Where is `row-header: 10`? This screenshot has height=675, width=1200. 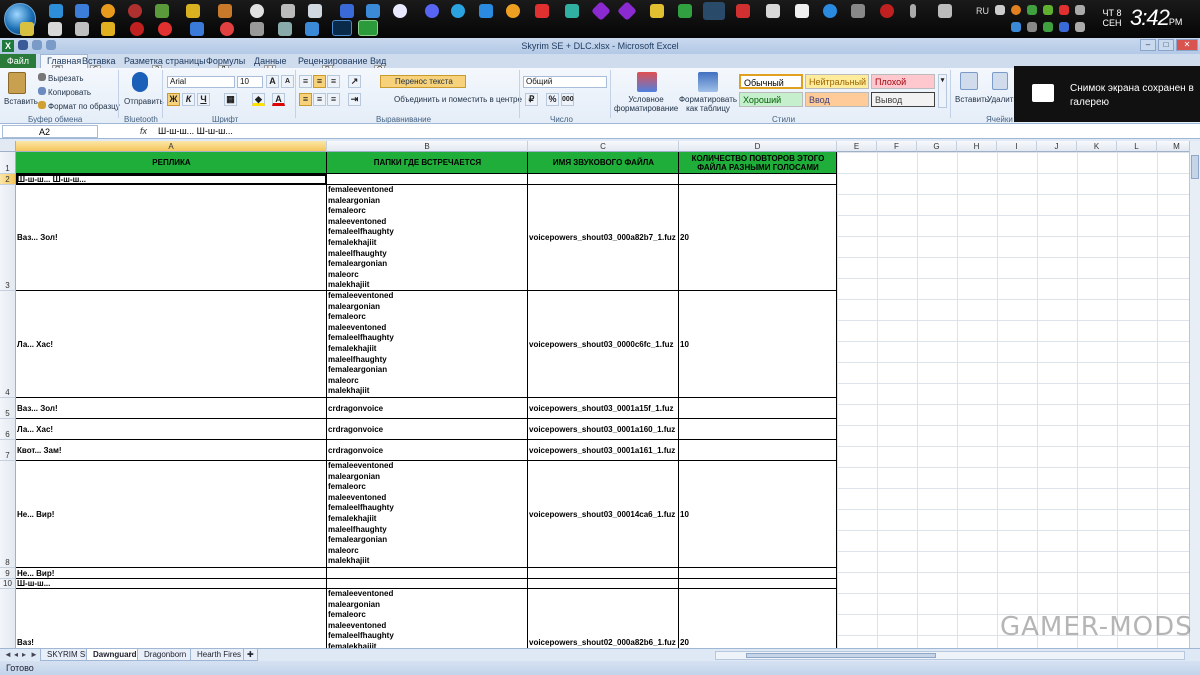
row-header: 10 is located at coordinates (8, 584).